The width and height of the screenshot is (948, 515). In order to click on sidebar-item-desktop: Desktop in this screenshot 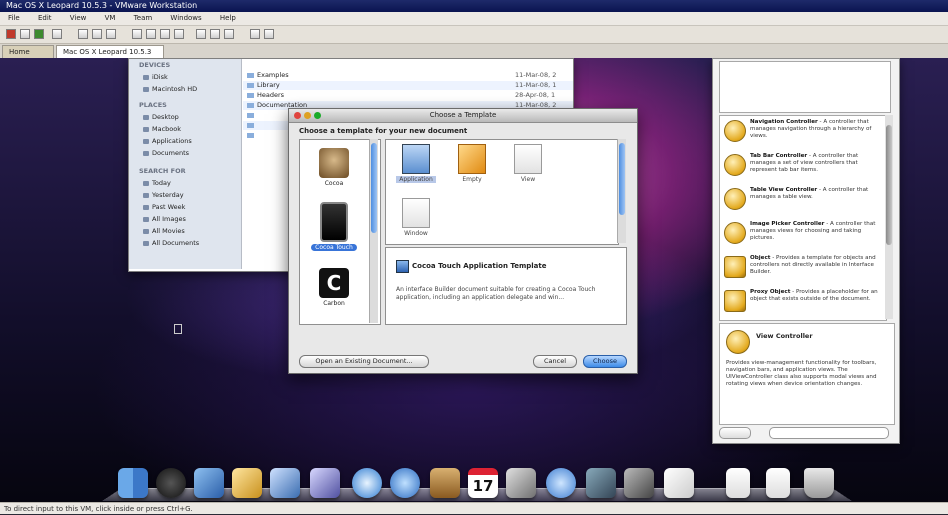, I will do `click(161, 117)`.